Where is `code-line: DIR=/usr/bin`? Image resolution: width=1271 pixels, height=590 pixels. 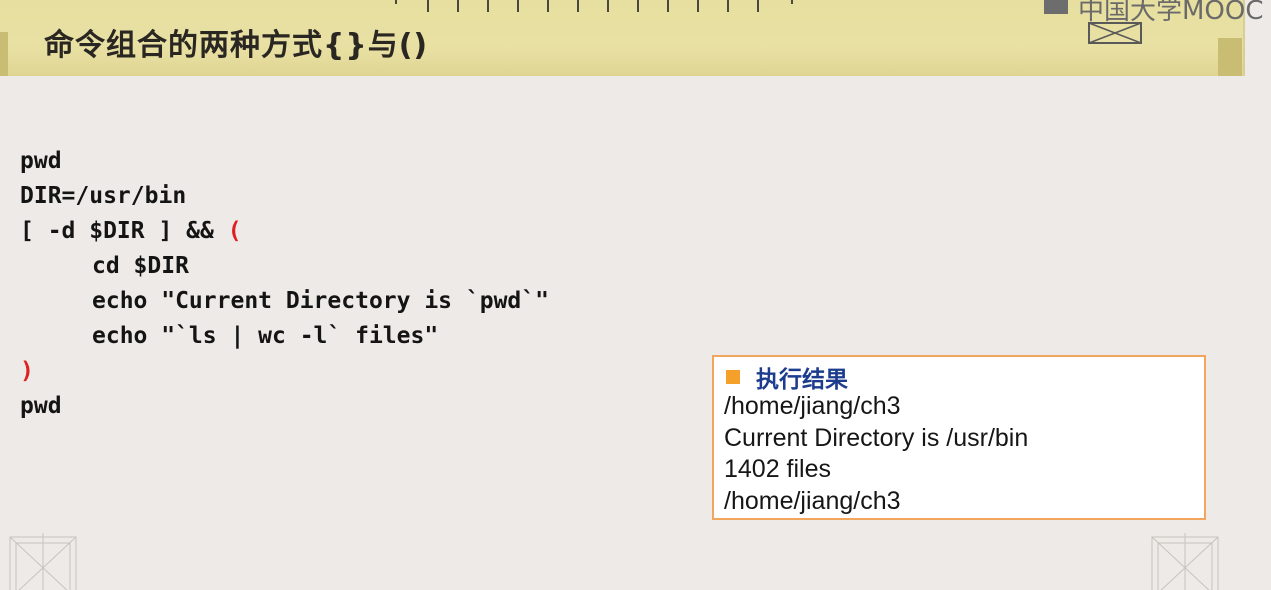 code-line: DIR=/usr/bin is located at coordinates (103, 196).